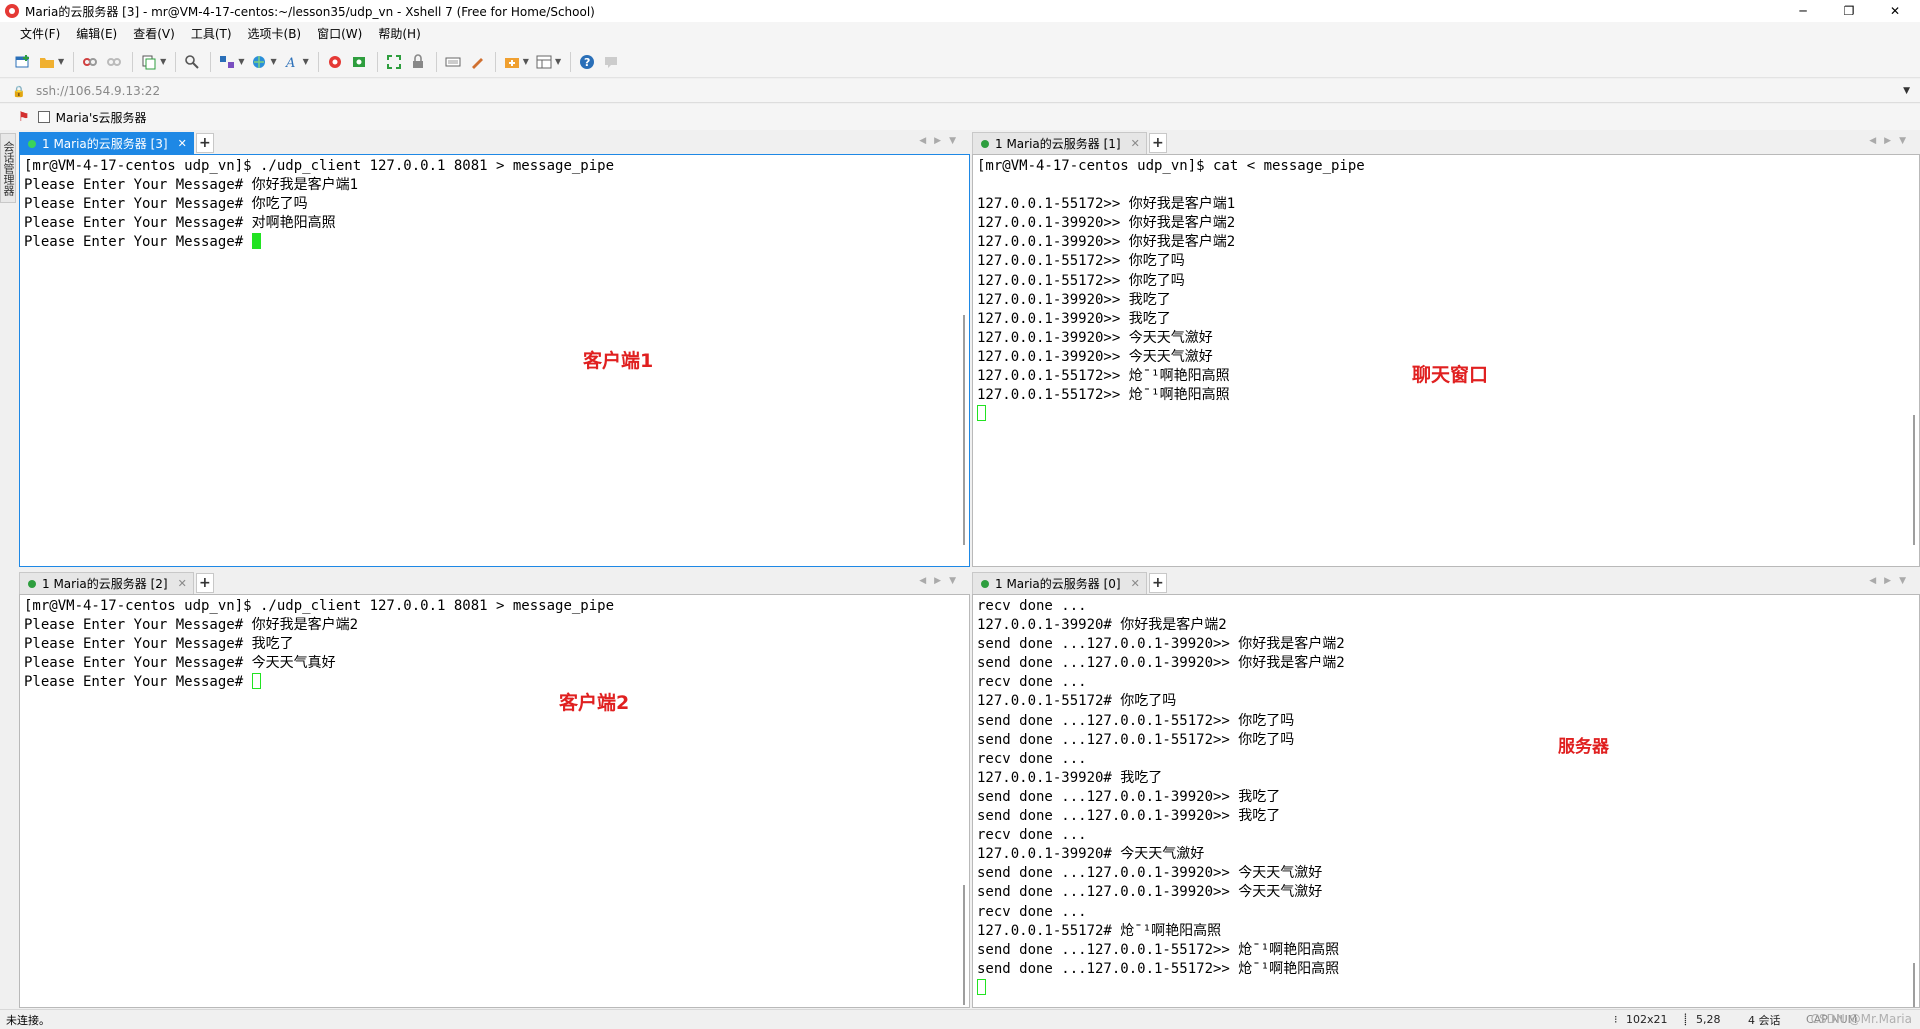 This screenshot has height=1029, width=1920. I want to click on menu-help: 帮助(H), so click(399, 34).